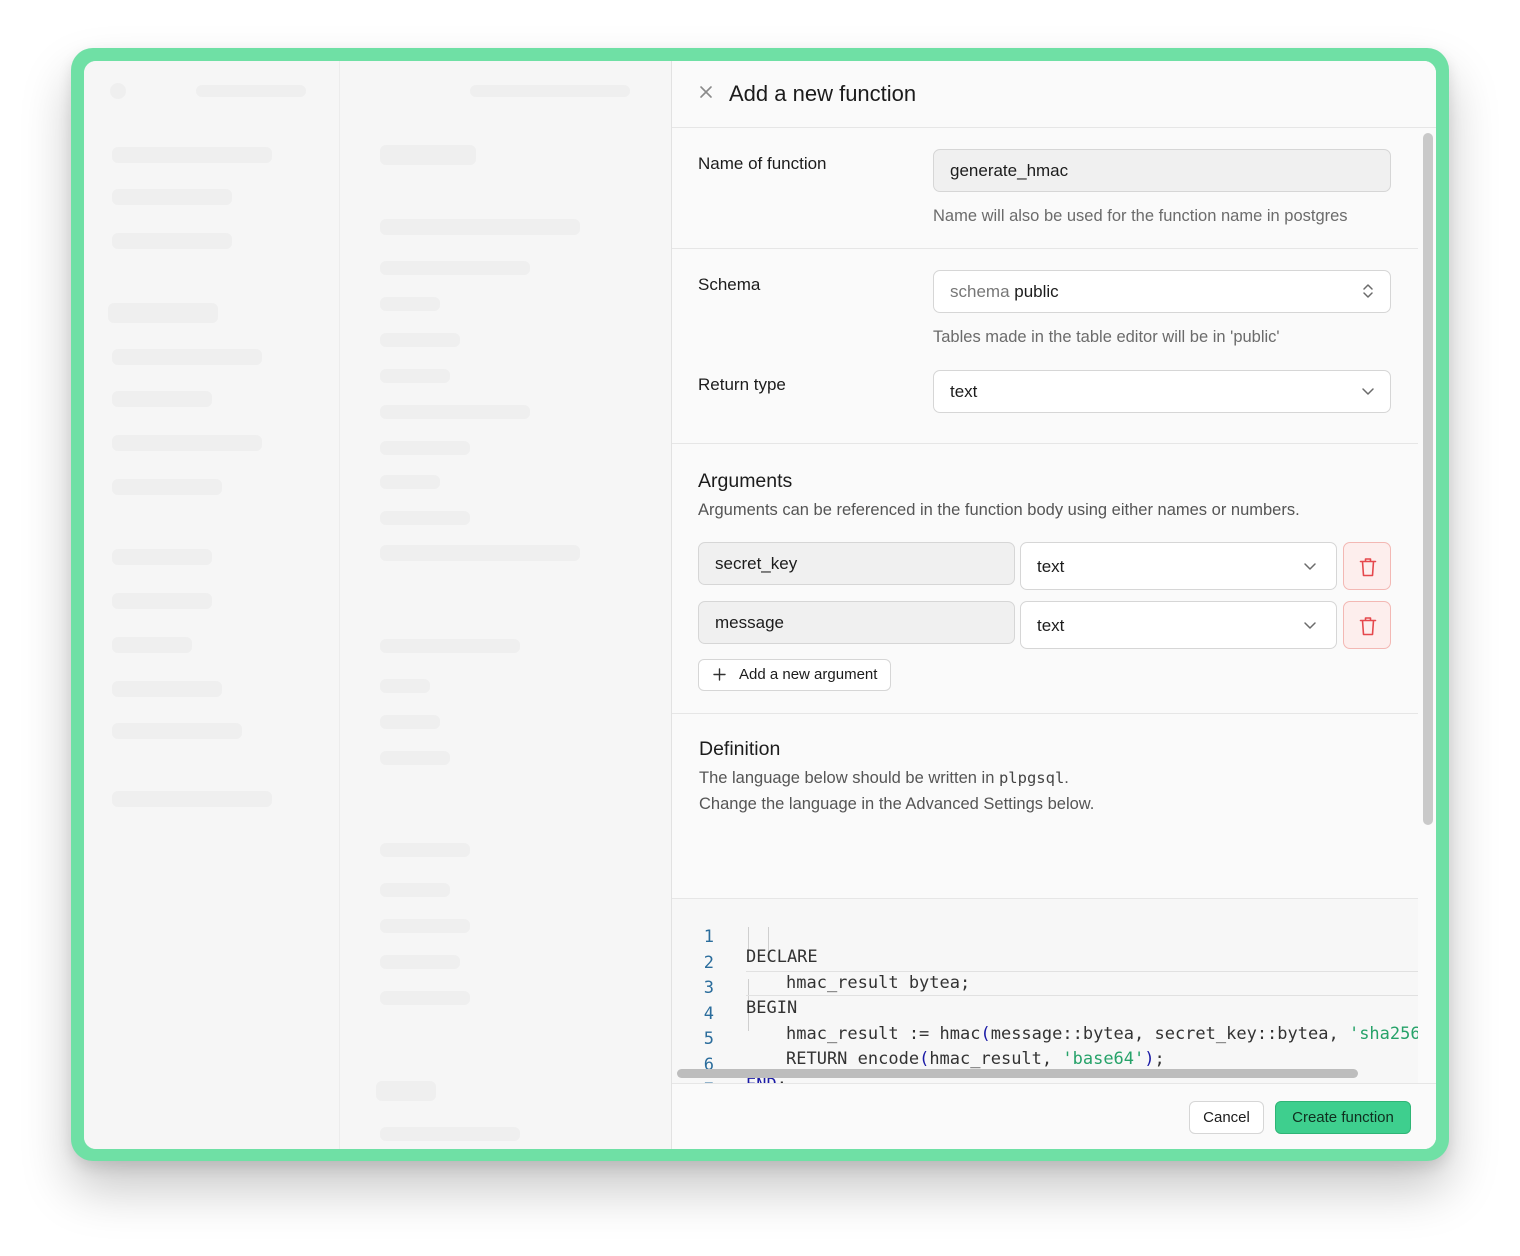 The height and width of the screenshot is (1256, 1520). I want to click on horizontal-scrollbar, so click(1017, 1073).